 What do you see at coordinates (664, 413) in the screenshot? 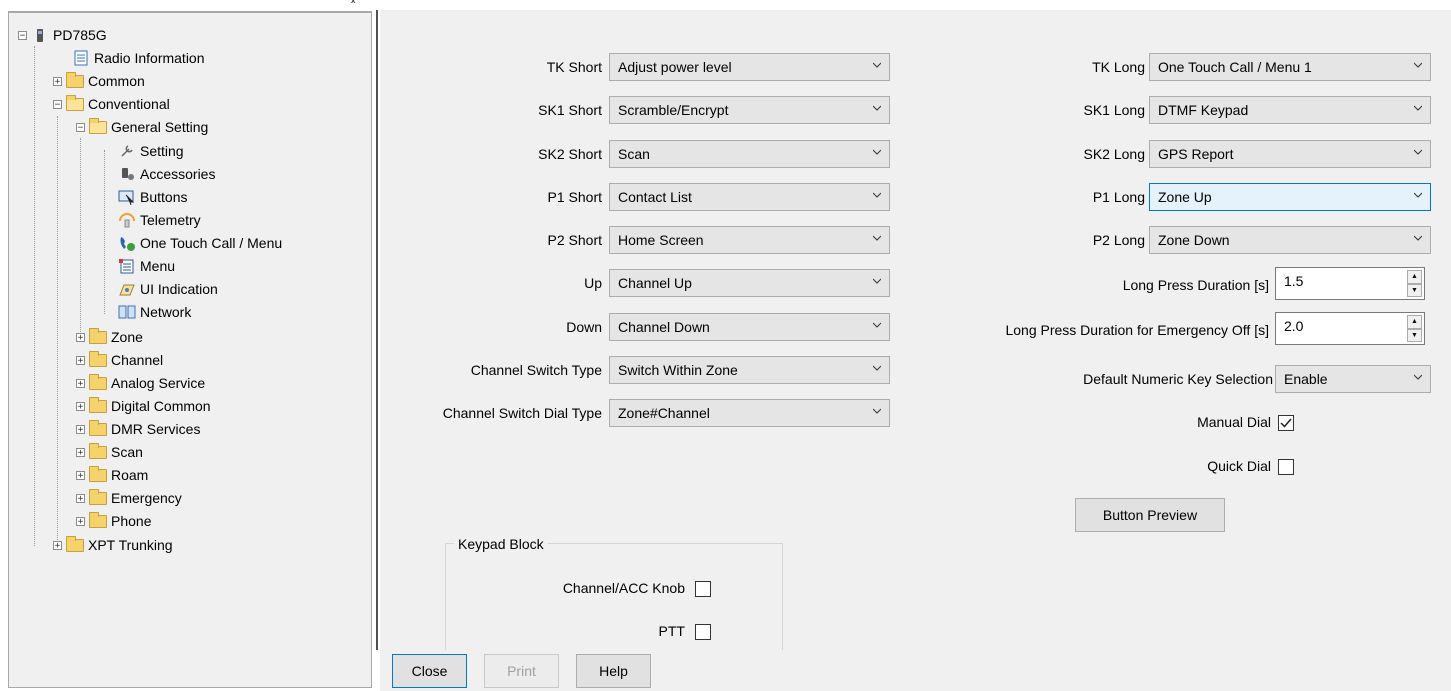
I see `select-value: Zone#Channel` at bounding box center [664, 413].